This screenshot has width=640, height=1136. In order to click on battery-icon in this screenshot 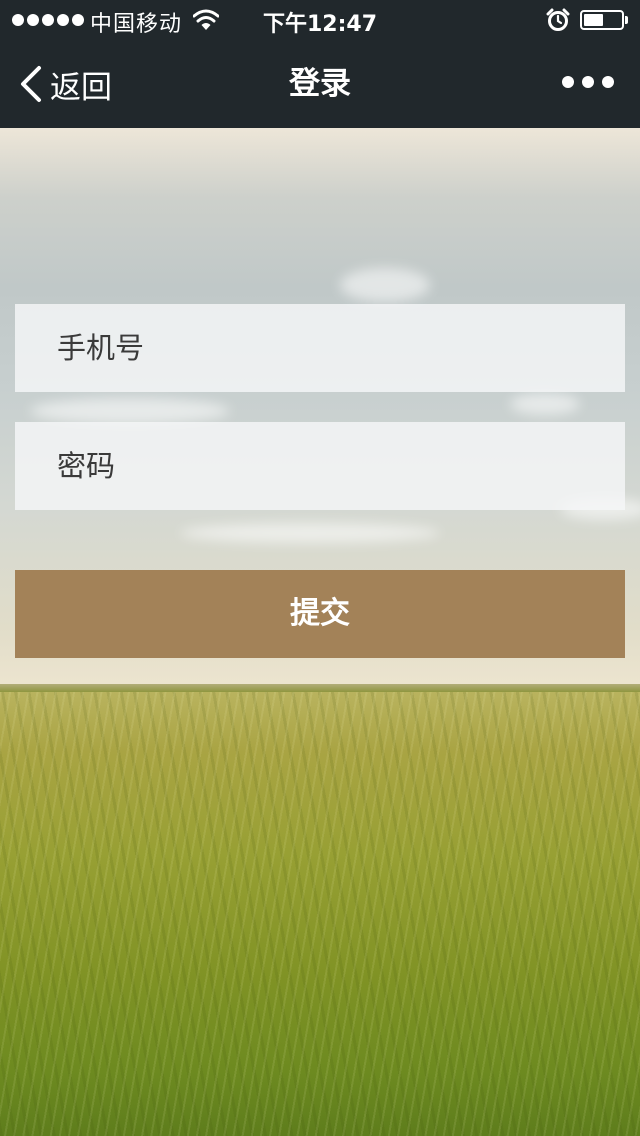, I will do `click(604, 20)`.